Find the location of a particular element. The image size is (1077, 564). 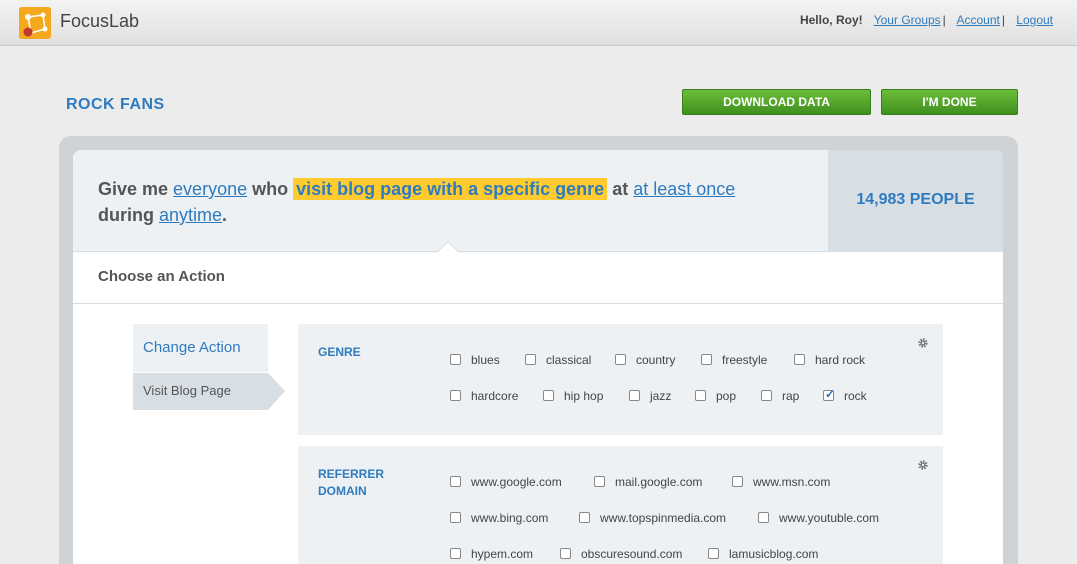

genre-option-hardcore: hardcore is located at coordinates (484, 396).